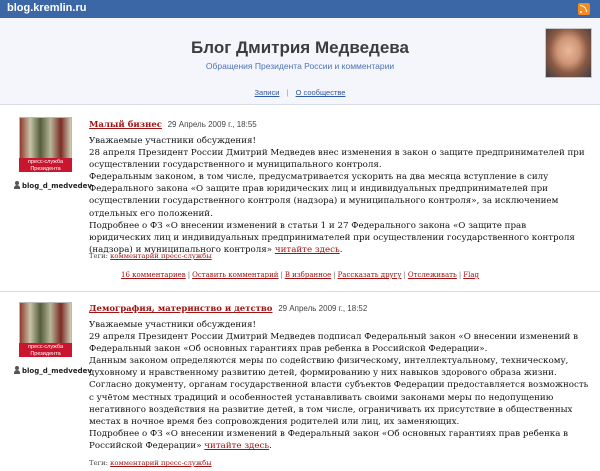 The image size is (600, 471). Describe the element at coordinates (471, 275) in the screenshot. I see `flag-link: Flag` at that location.